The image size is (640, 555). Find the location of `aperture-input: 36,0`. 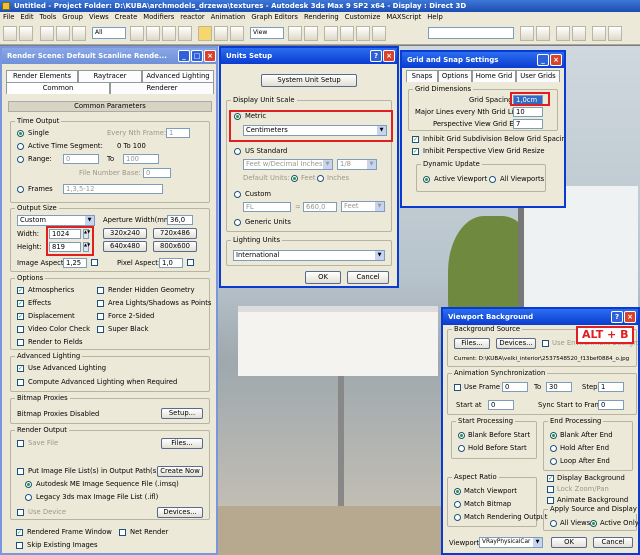

aperture-input: 36,0 is located at coordinates (180, 220).